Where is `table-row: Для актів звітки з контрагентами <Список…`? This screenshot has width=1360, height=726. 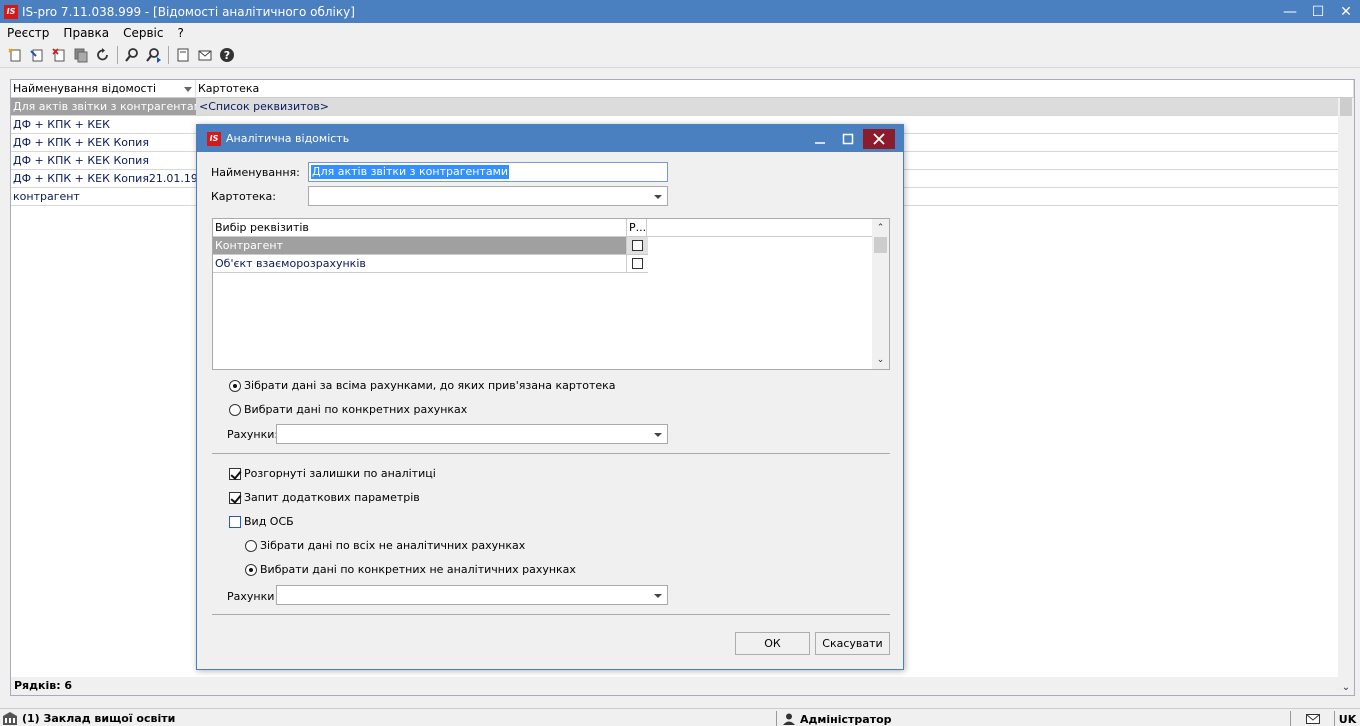
table-row: Для актів звітки з контрагентами <Список… is located at coordinates (682, 107).